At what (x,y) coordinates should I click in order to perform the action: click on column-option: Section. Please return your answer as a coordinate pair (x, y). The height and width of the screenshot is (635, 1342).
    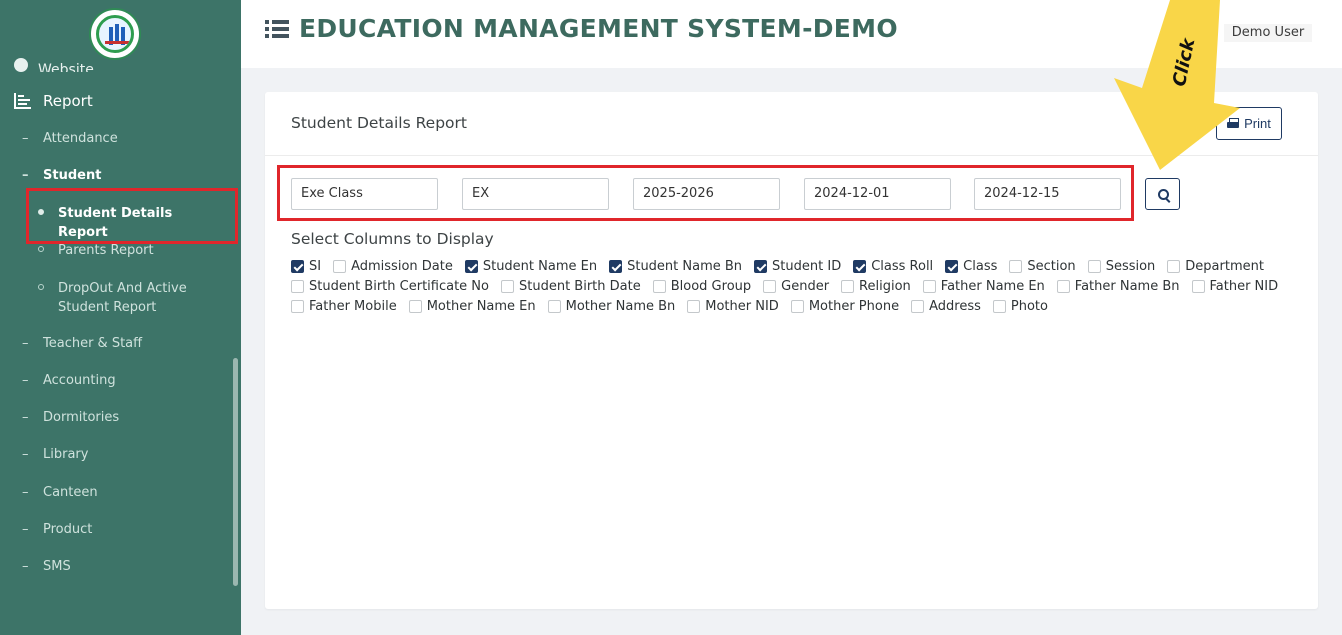
    Looking at the image, I should click on (1042, 266).